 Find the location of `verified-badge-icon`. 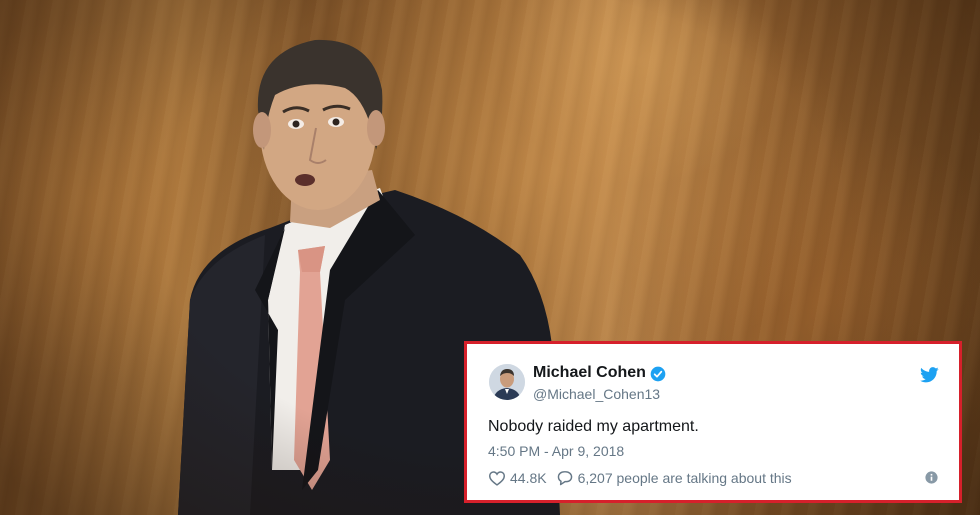

verified-badge-icon is located at coordinates (658, 374).